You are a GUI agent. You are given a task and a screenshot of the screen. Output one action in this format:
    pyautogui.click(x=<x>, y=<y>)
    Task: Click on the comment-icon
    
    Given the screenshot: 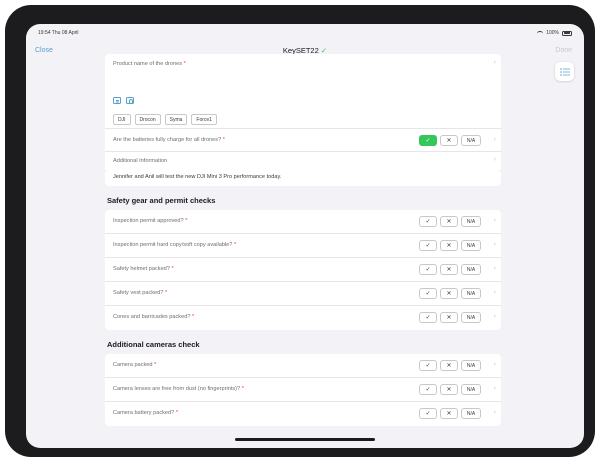 What is the action you would take?
    pyautogui.click(x=117, y=100)
    